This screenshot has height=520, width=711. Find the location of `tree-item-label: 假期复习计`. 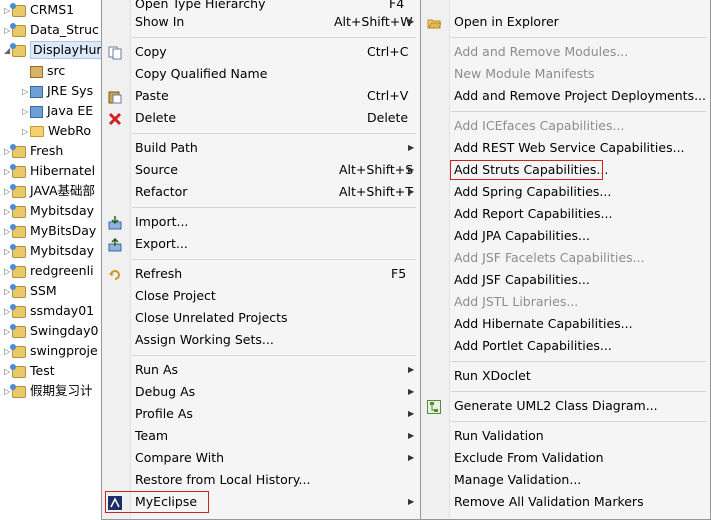

tree-item-label: 假期复习计 is located at coordinates (61, 390).